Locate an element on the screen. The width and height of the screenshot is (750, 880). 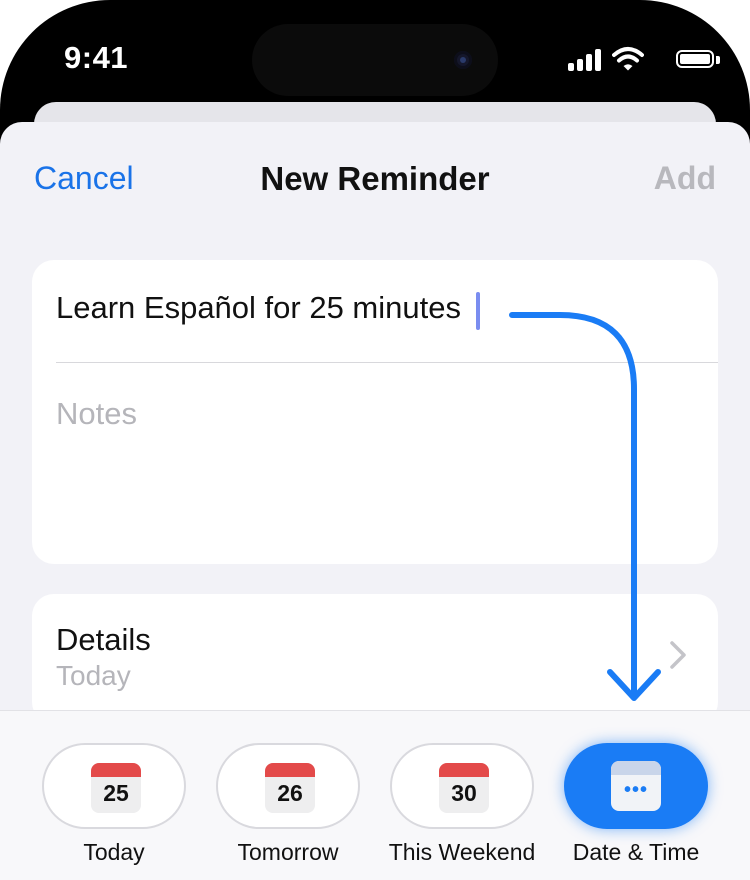
tomorrow-label: Tomorrow is located at coordinates (288, 852).